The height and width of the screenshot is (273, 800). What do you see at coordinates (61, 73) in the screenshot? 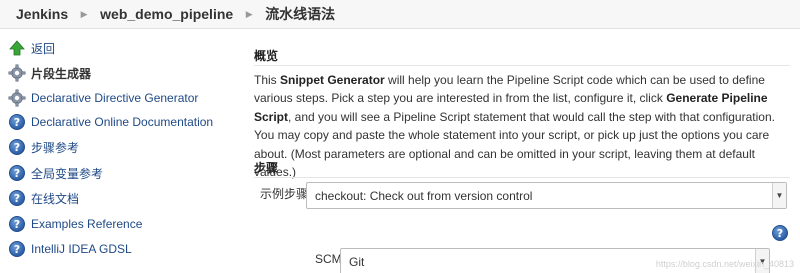
I see `sidebar-item-label: 片段生成器` at bounding box center [61, 73].